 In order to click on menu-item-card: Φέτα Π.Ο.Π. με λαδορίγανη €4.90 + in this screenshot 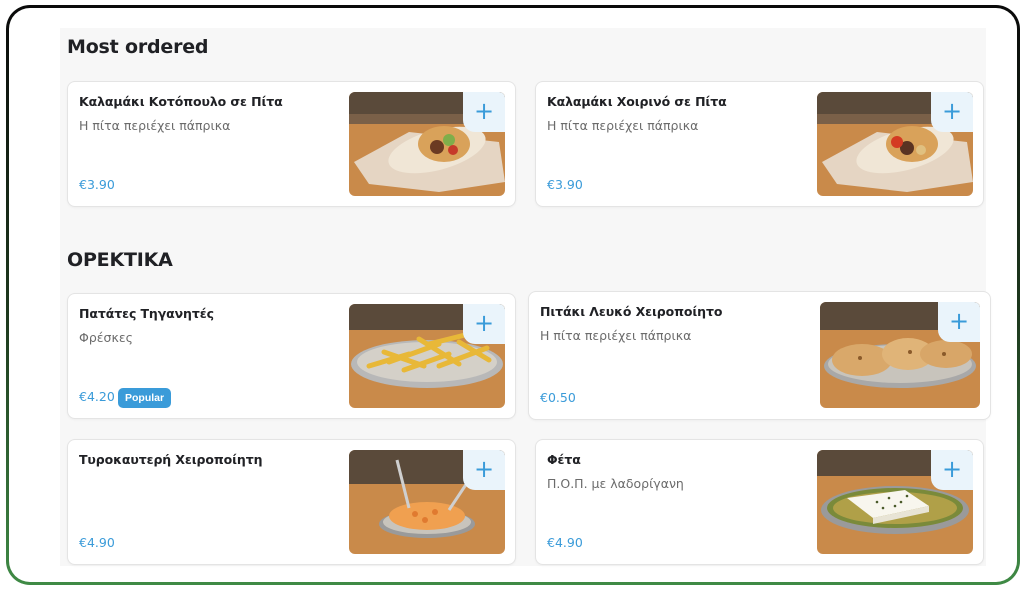, I will do `click(759, 502)`.